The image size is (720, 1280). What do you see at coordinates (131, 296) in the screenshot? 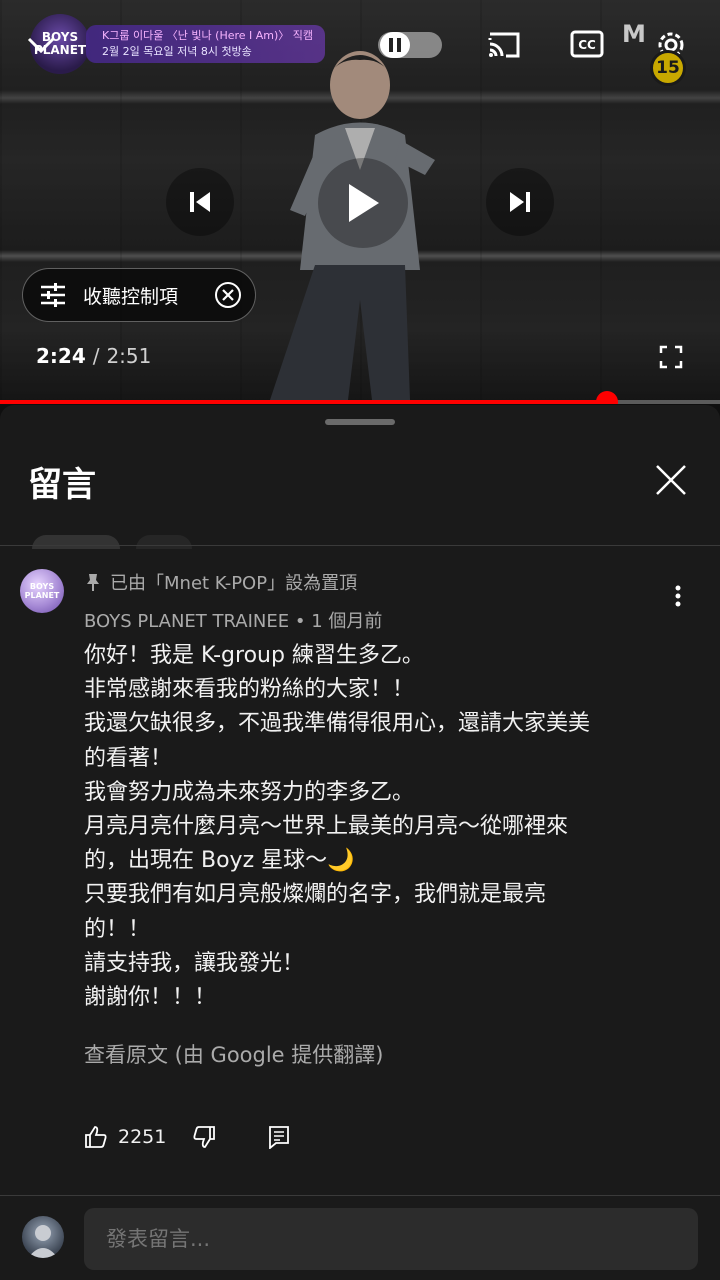
I see `listen-controls-label: 收聽控制項` at bounding box center [131, 296].